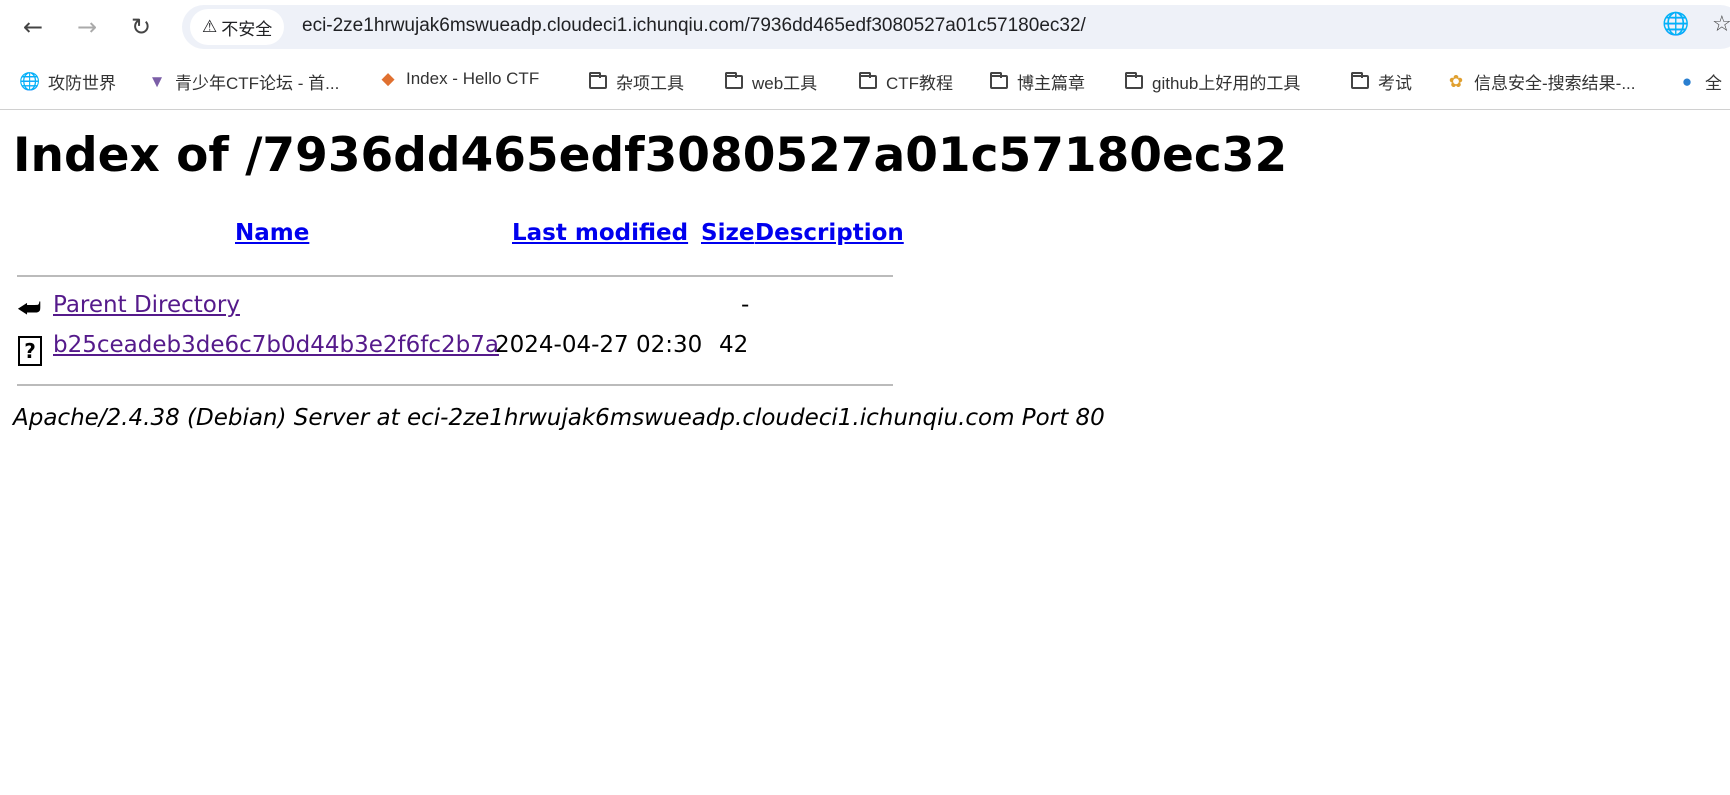 This screenshot has height=795, width=1730. I want to click on bookmark-item: 🌐 攻防世界, so click(67, 81).